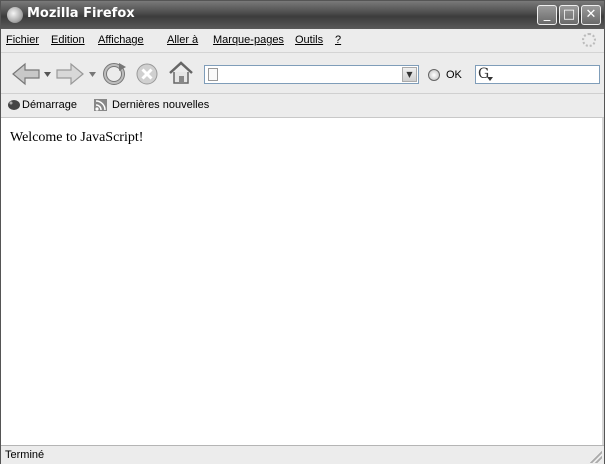 This screenshot has height=464, width=605. I want to click on navigation-toolbar: ▼ OK G, so click(302, 73).